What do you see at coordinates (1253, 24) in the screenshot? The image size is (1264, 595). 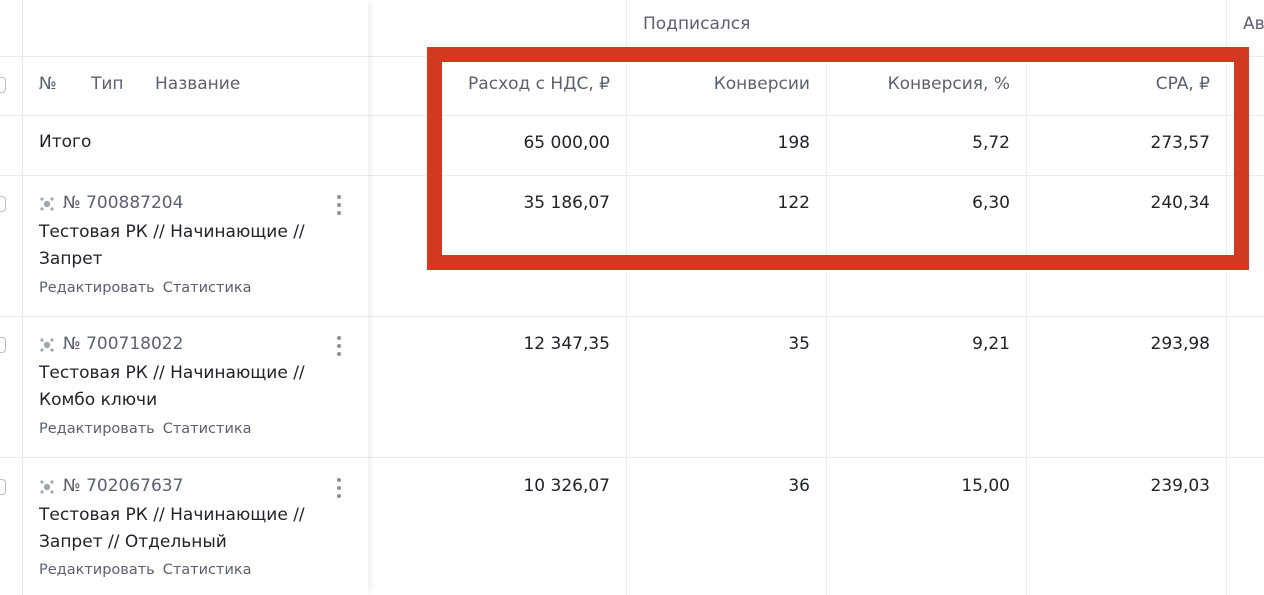 I see `next-group-title: Ав` at bounding box center [1253, 24].